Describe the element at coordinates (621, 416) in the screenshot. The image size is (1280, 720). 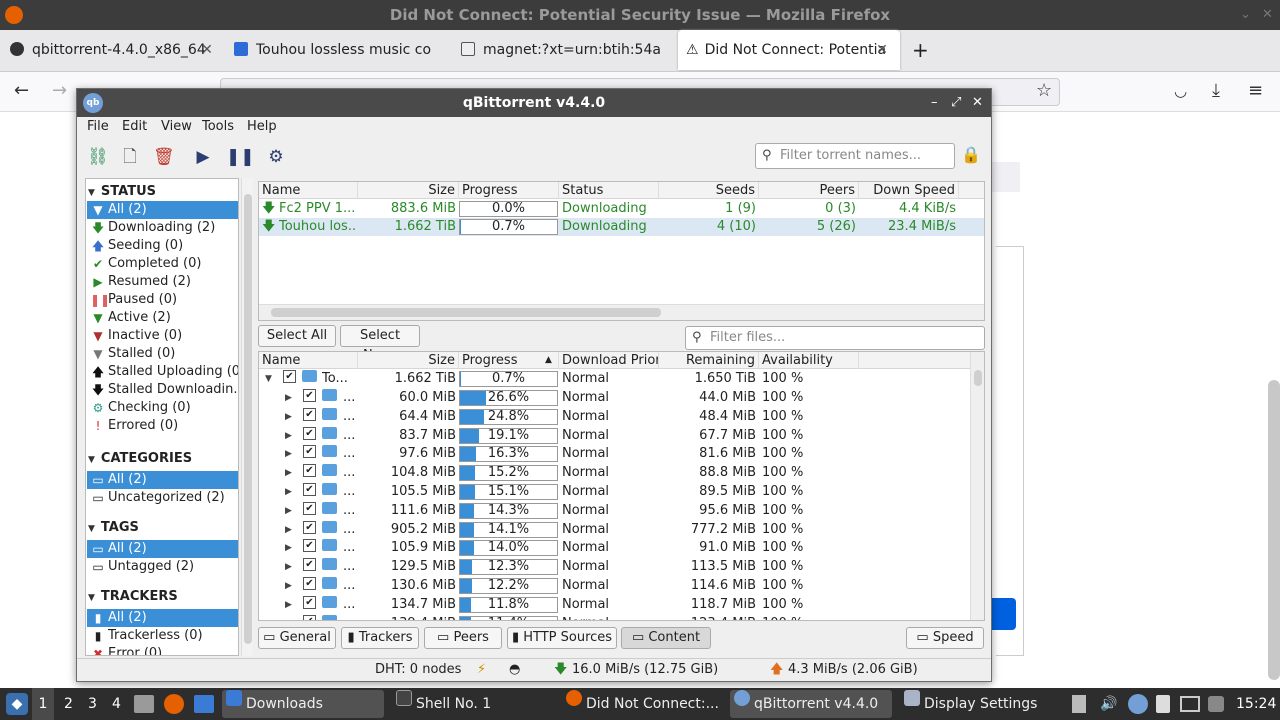
I see `file-row: ▶ ✔... 64.4 MiB 24.8% Normal 48.4 MiB 100 %` at that location.